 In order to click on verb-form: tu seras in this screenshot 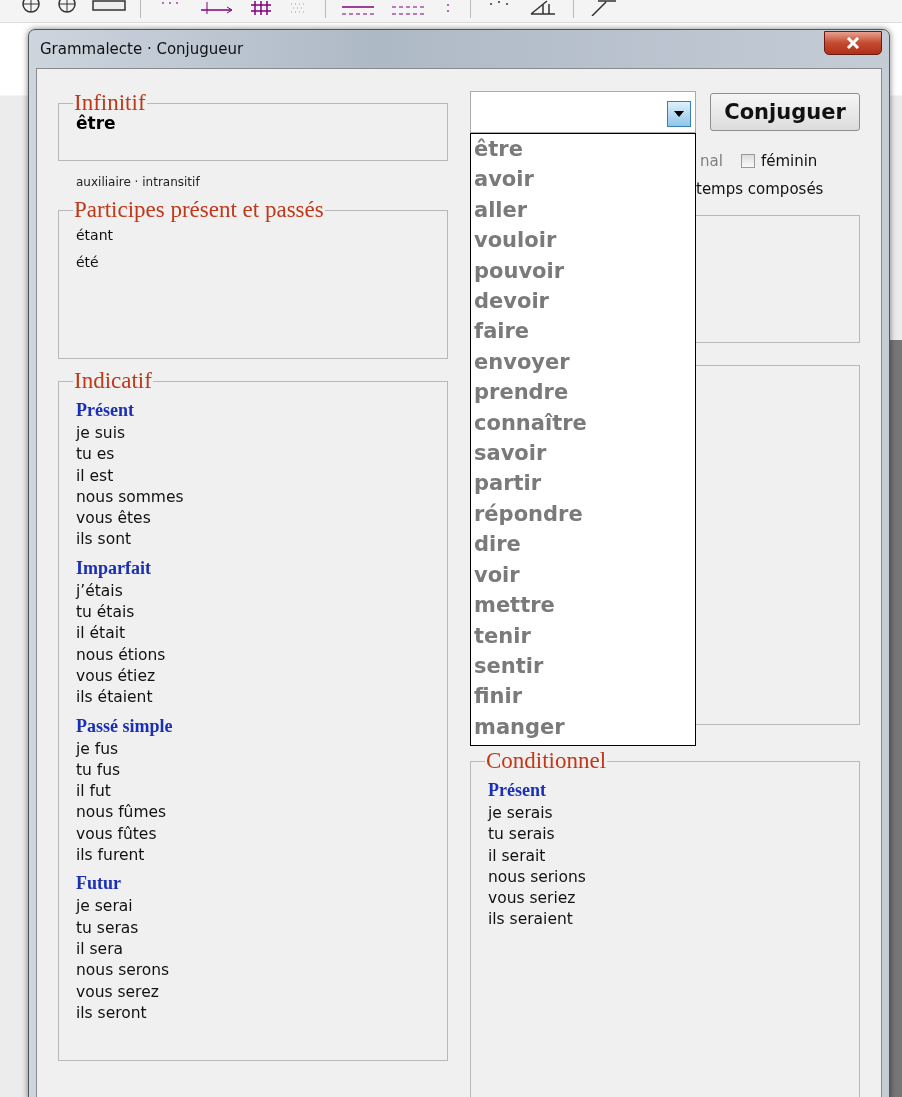, I will do `click(108, 928)`.